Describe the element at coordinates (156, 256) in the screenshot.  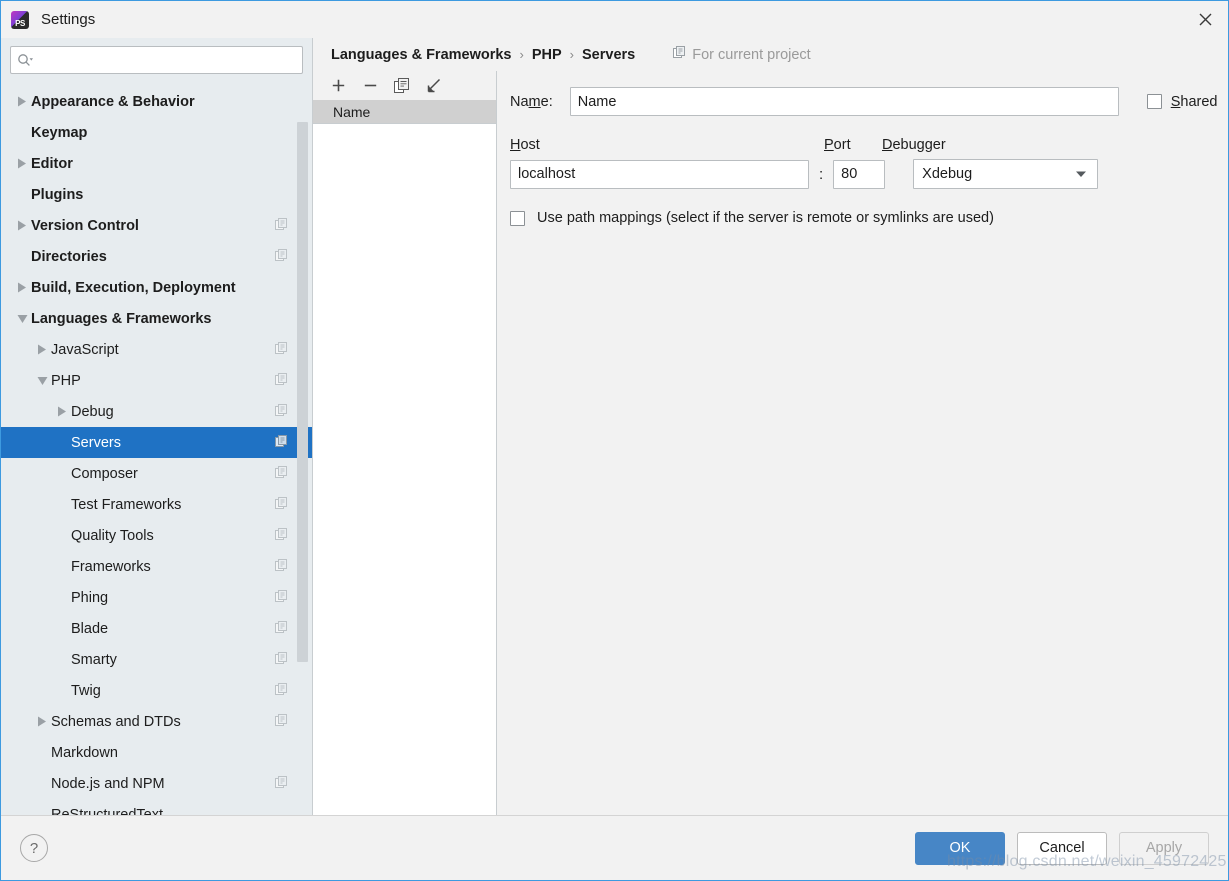
I see `sidebar-item-directories: Directories` at that location.